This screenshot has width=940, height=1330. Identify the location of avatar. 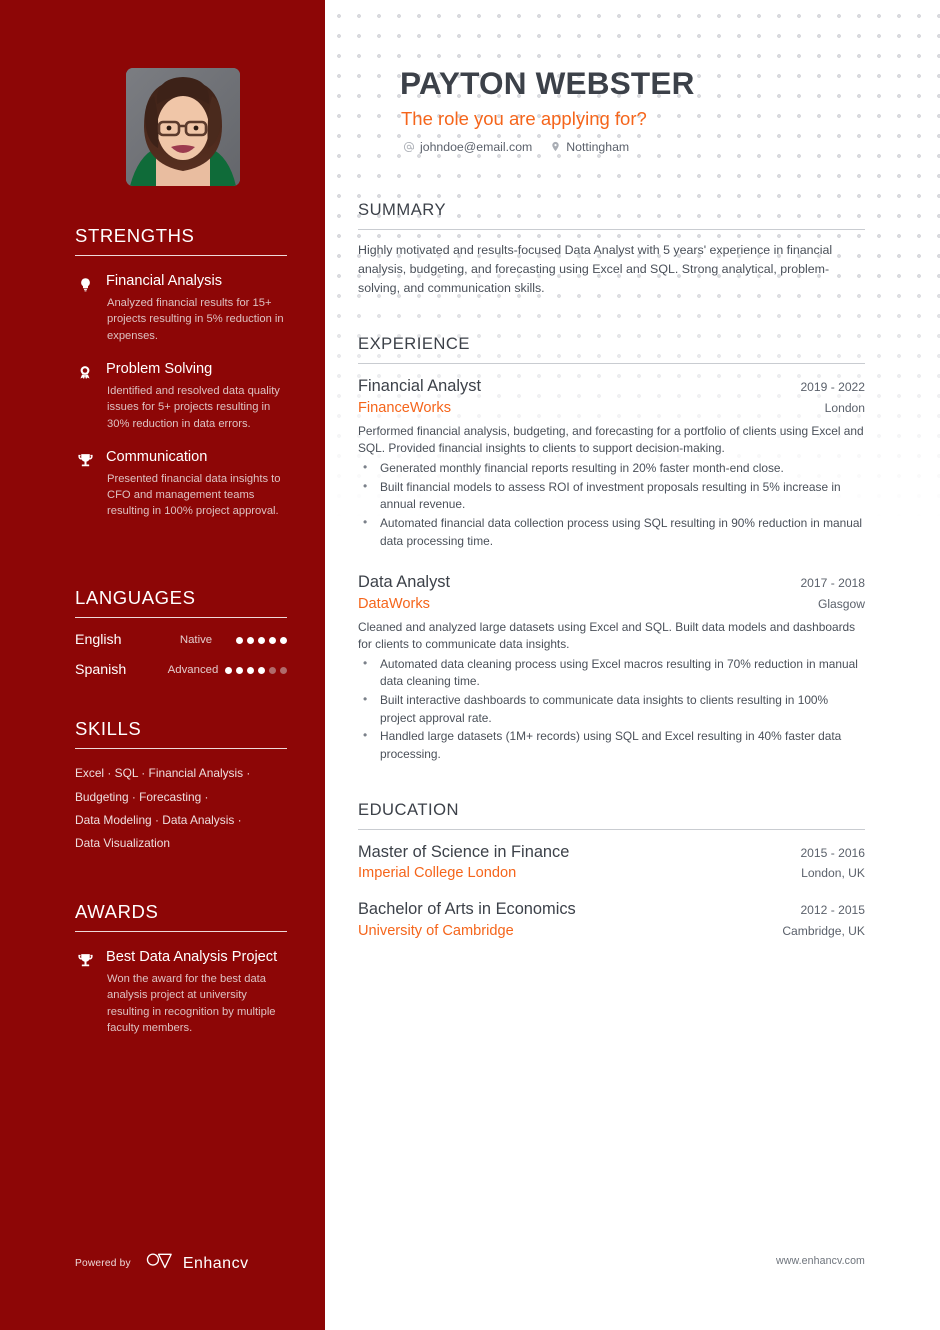
(183, 127).